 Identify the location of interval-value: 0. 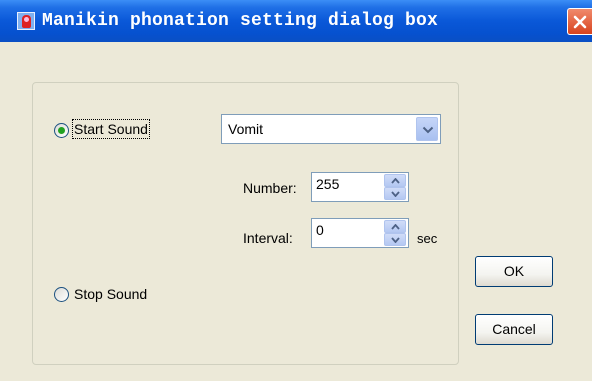
(320, 230).